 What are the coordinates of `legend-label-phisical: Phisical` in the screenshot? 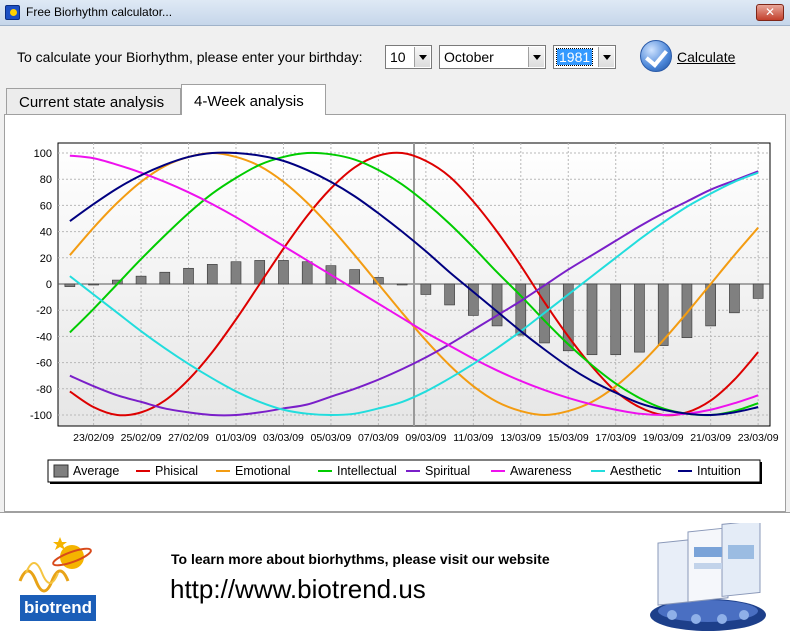 It's located at (176, 471).